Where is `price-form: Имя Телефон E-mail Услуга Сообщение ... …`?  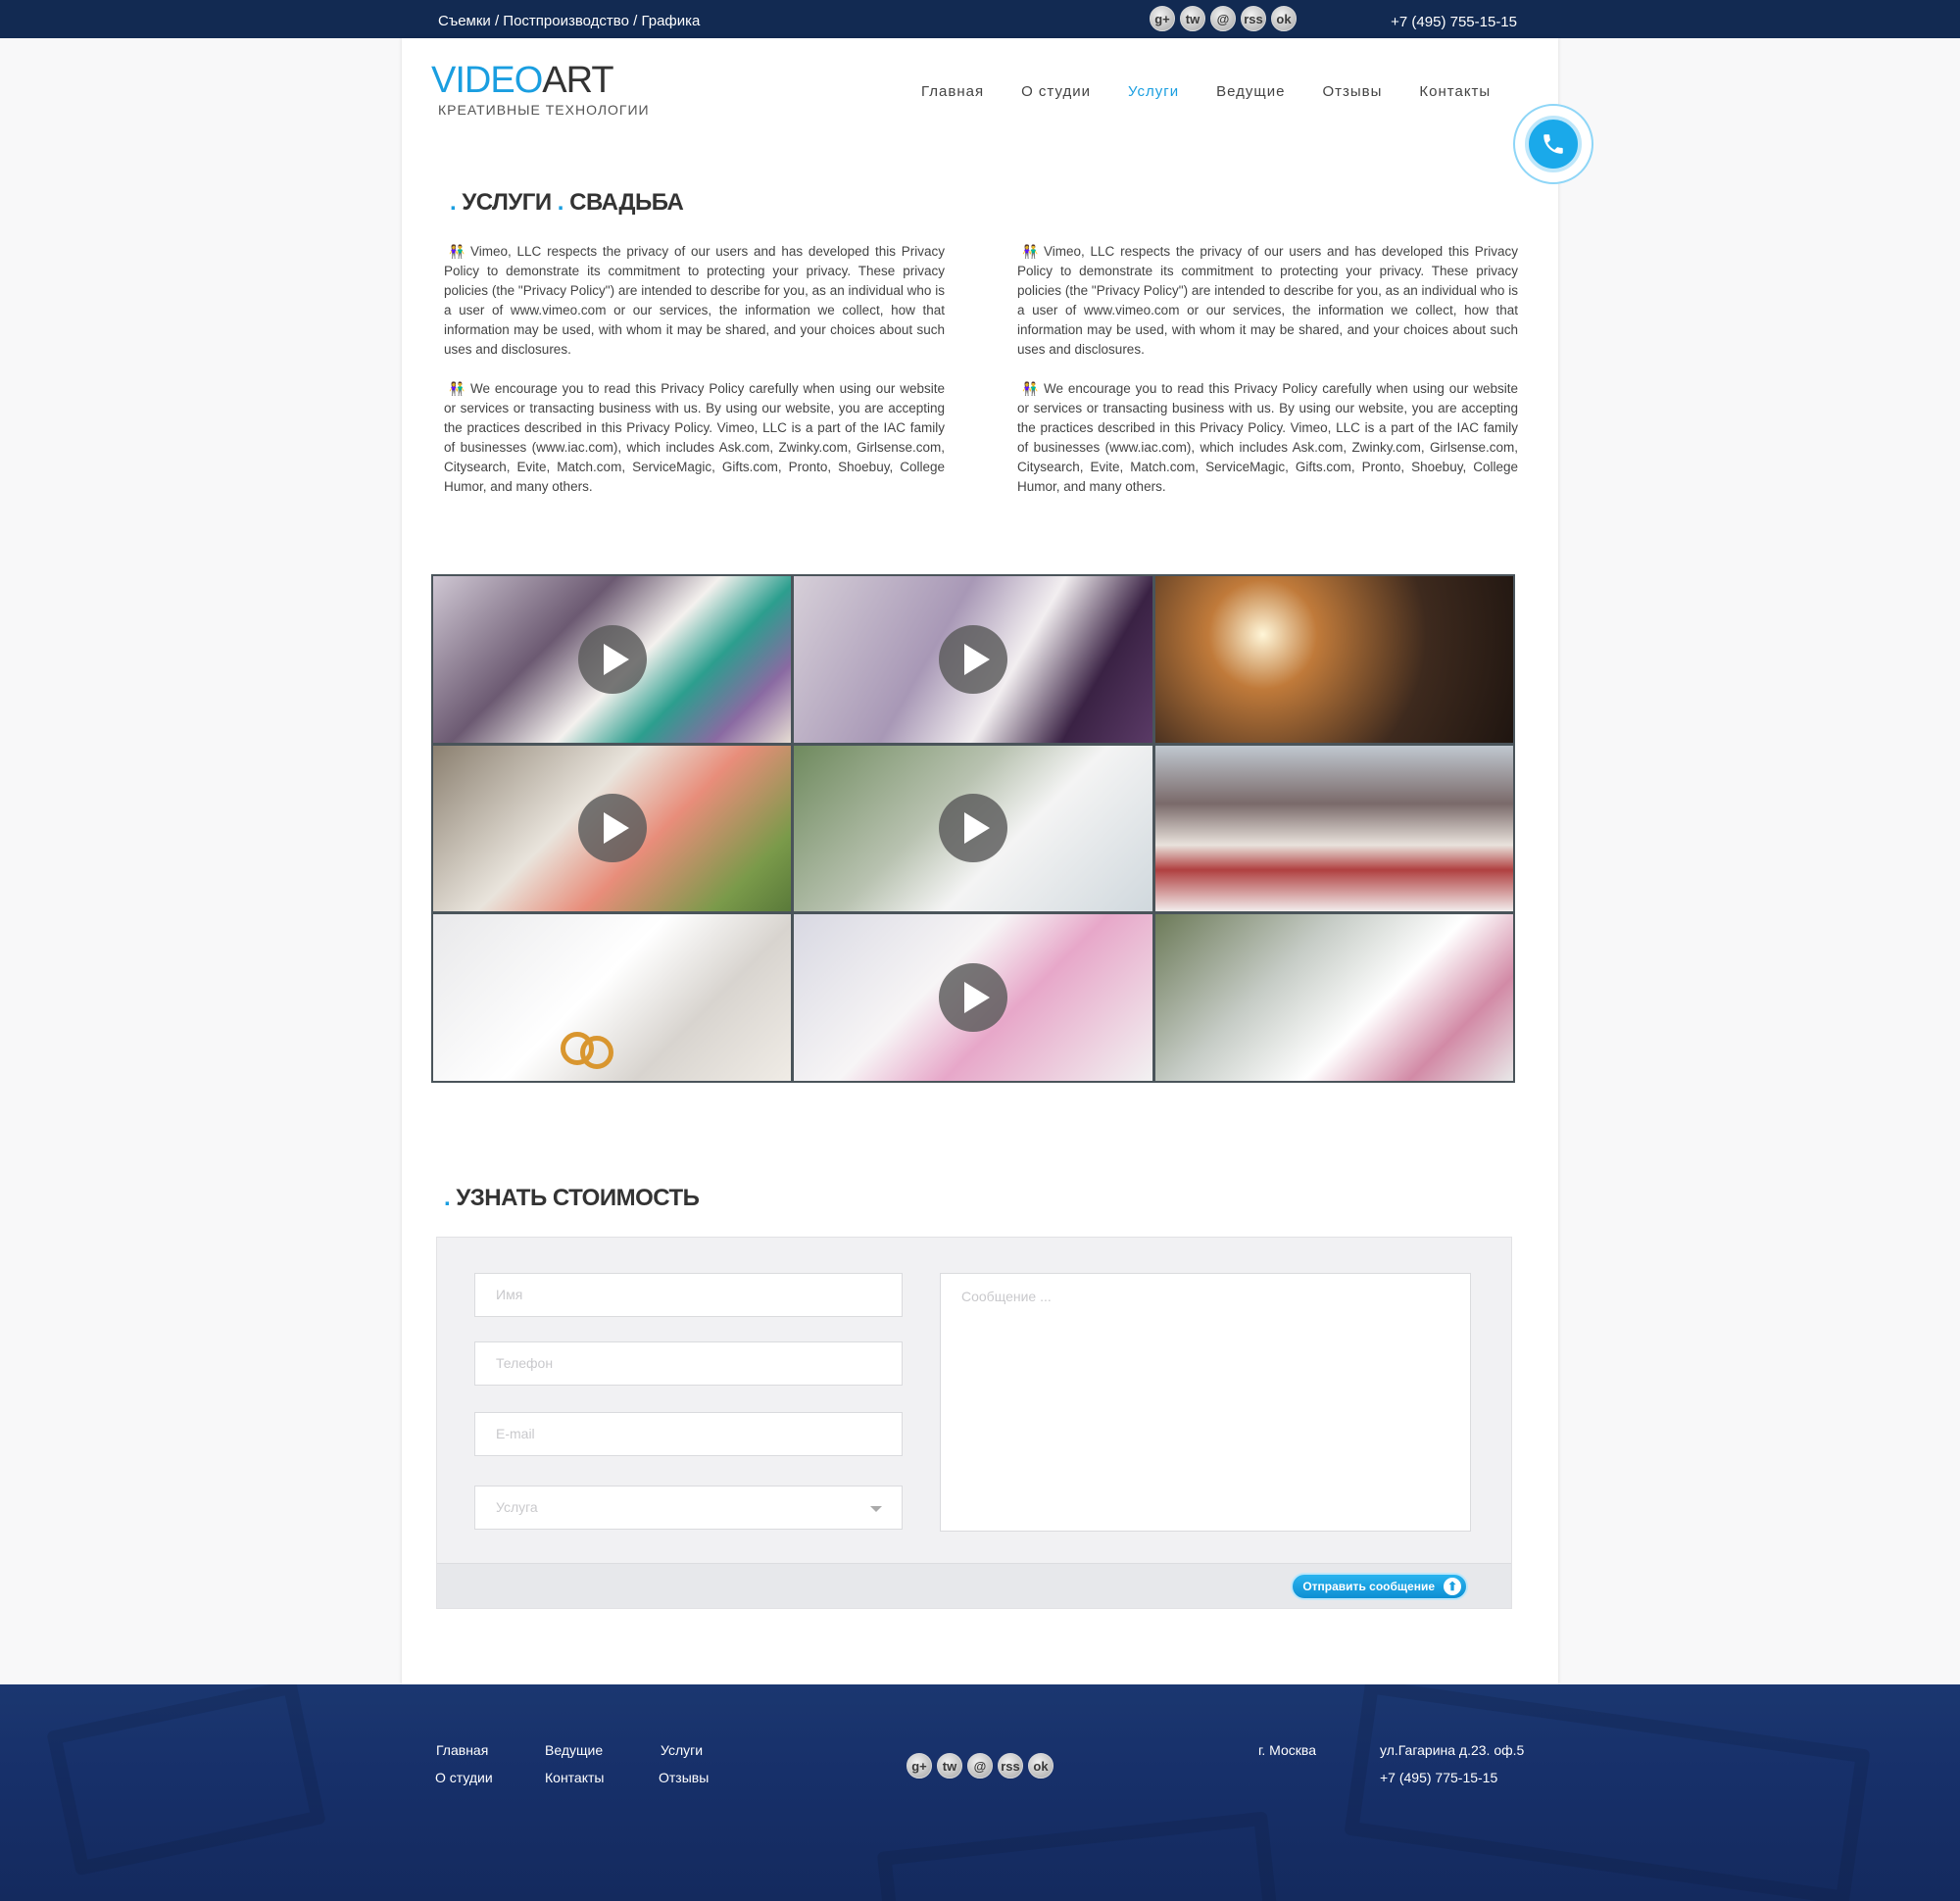 price-form: Имя Телефон E-mail Услуга Сообщение ... … is located at coordinates (974, 1423).